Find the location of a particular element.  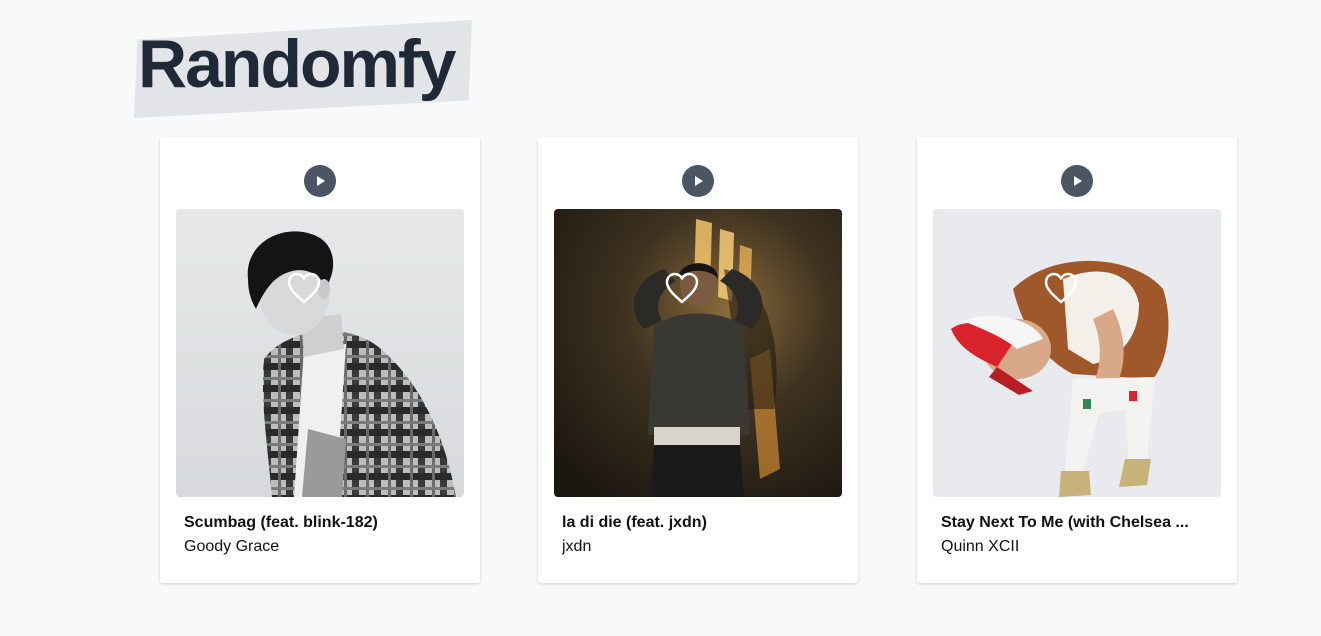

app-title: Randomfy is located at coordinates (297, 64).